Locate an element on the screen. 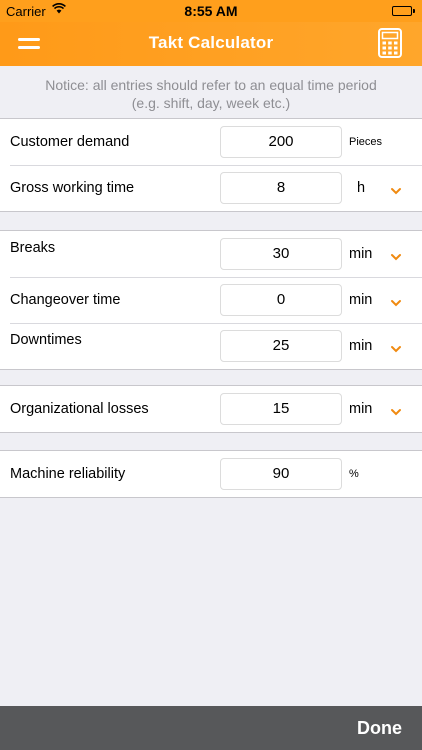 The image size is (422, 750). row-breaks: Breaks 30 min is located at coordinates (211, 254).